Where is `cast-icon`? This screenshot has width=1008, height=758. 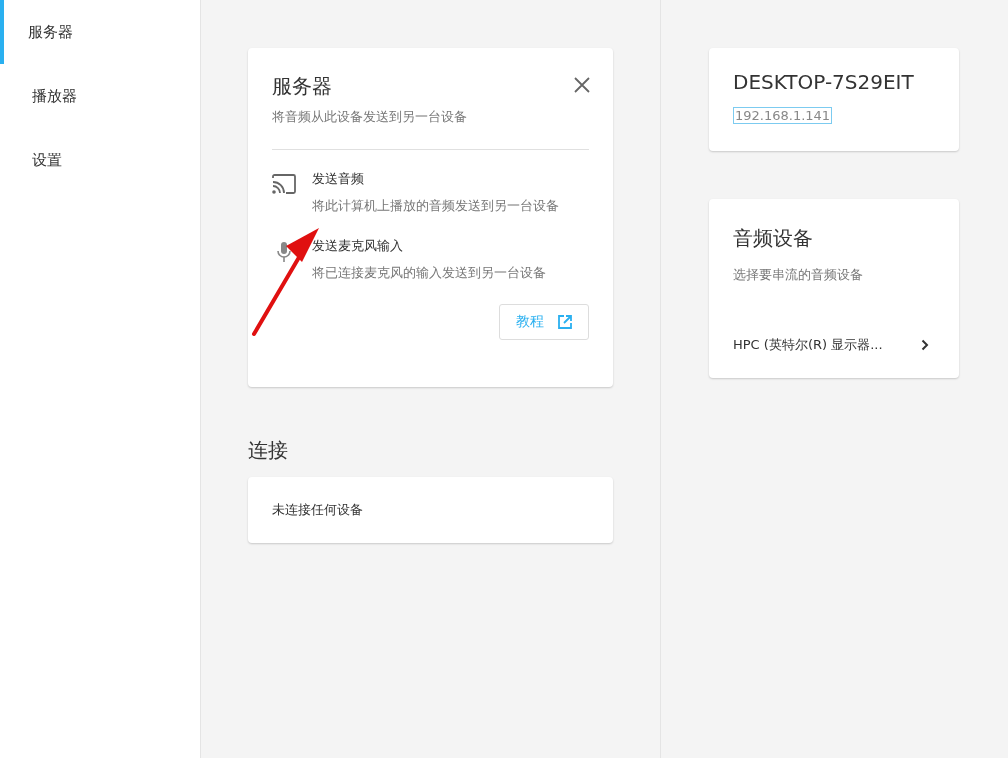
cast-icon is located at coordinates (284, 184).